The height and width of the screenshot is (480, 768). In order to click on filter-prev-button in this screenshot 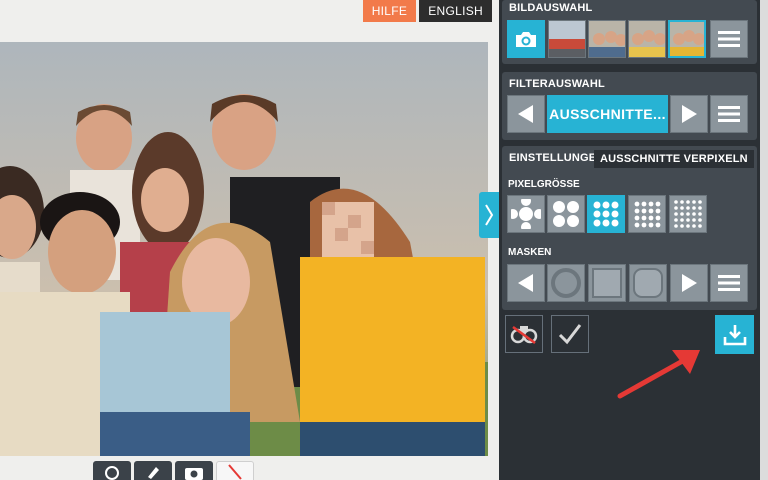, I will do `click(526, 114)`.